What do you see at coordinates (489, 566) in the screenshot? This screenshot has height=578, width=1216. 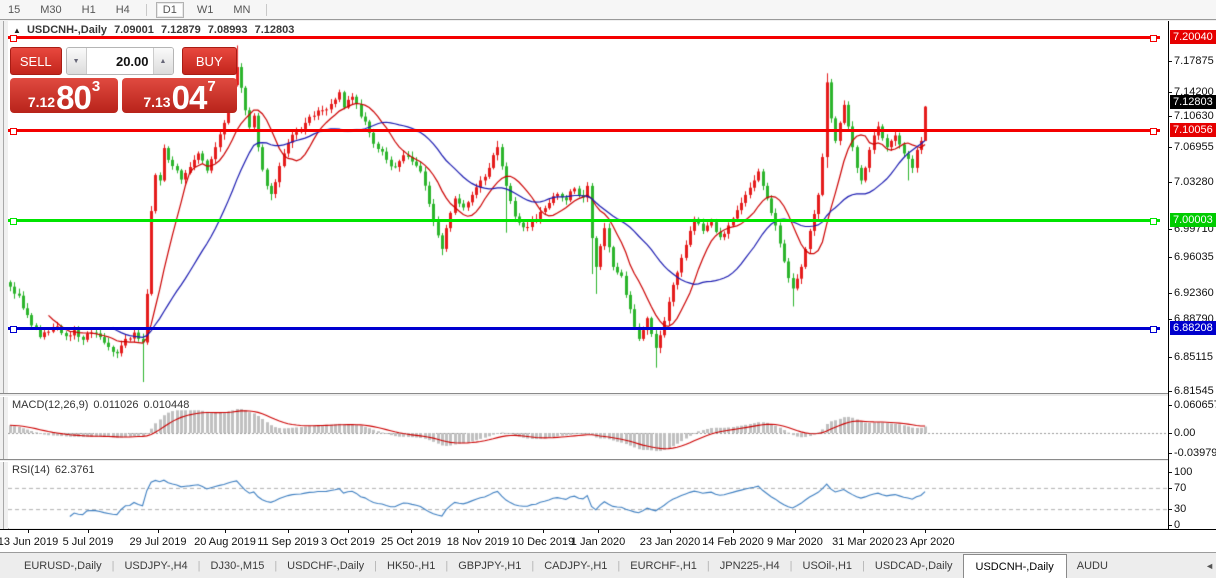 I see `chart-tab-gbpjpyh1: GBPJPY-,H1` at bounding box center [489, 566].